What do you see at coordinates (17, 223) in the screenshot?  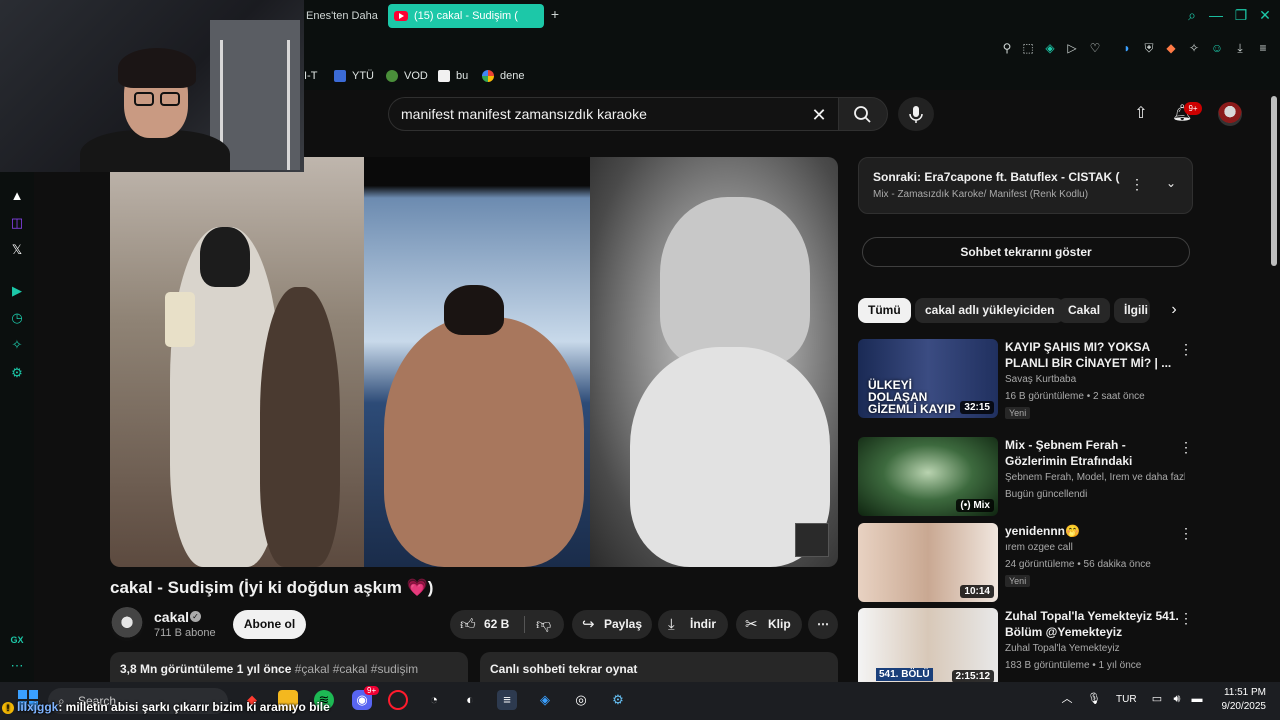 I see `twitch-icon: ◫` at bounding box center [17, 223].